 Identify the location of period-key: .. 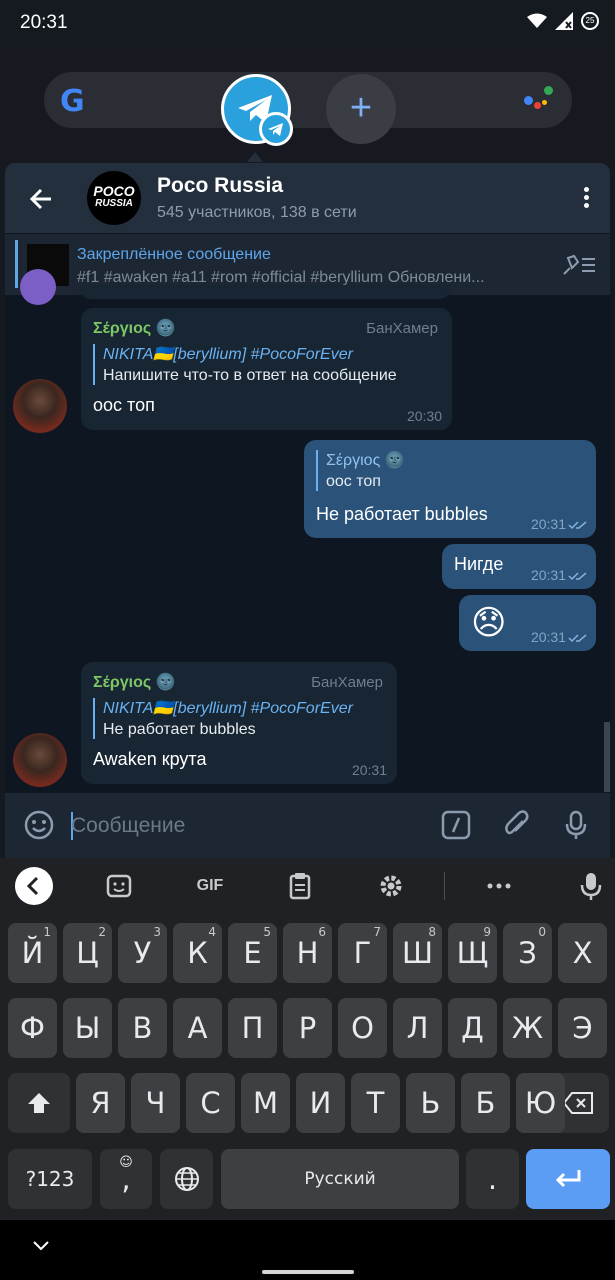
(492, 1179).